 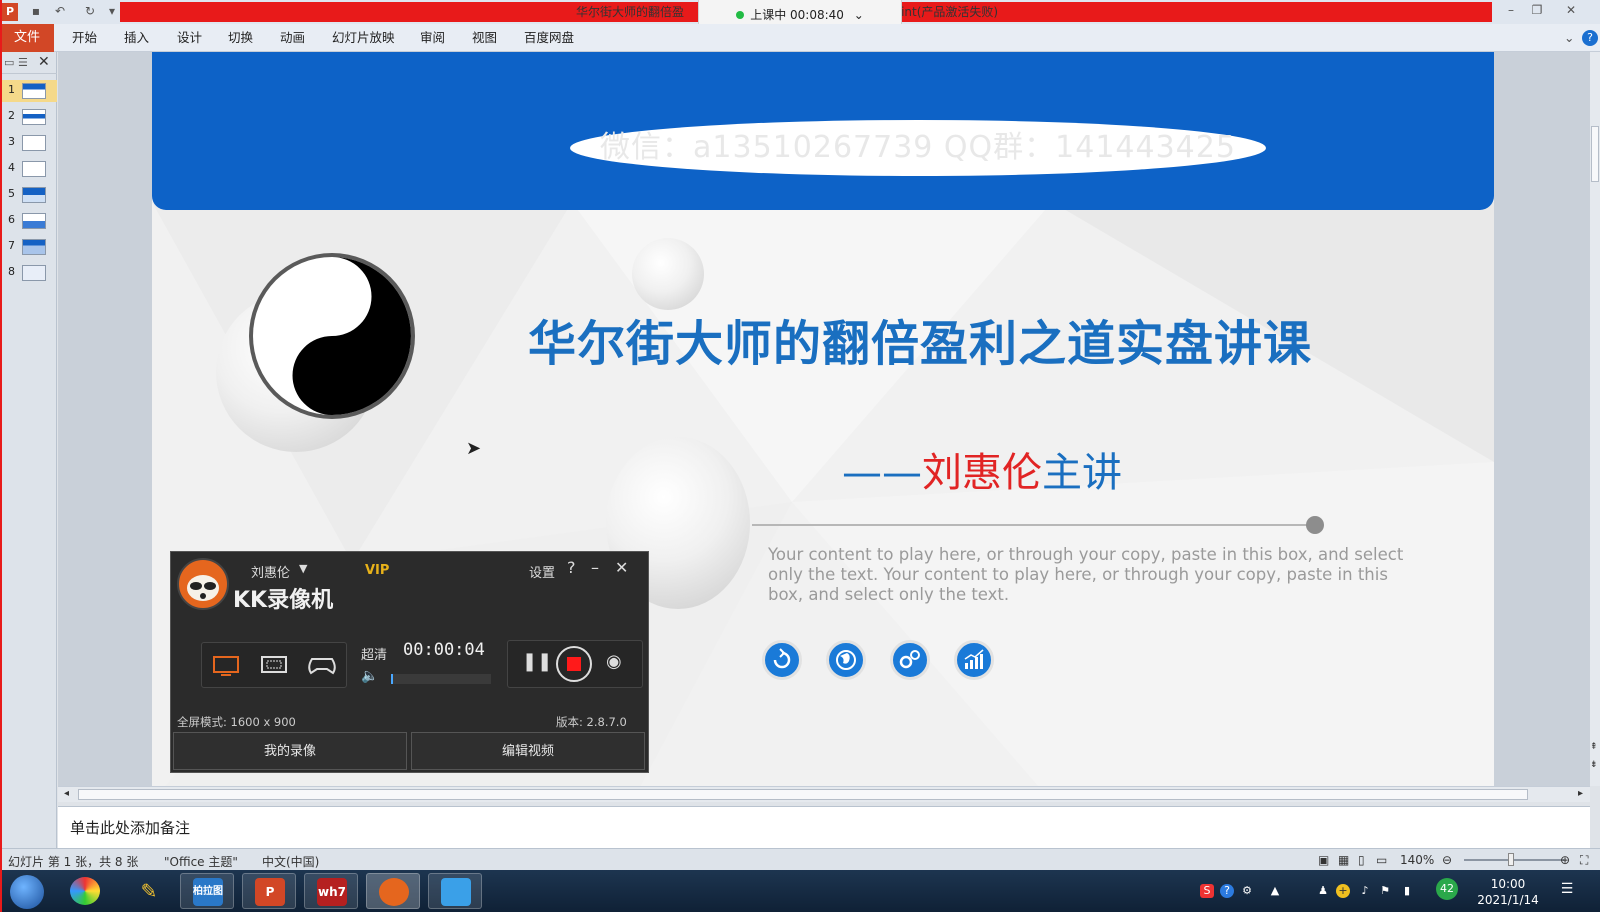 What do you see at coordinates (322, 666) in the screenshot?
I see `game-mode-icon` at bounding box center [322, 666].